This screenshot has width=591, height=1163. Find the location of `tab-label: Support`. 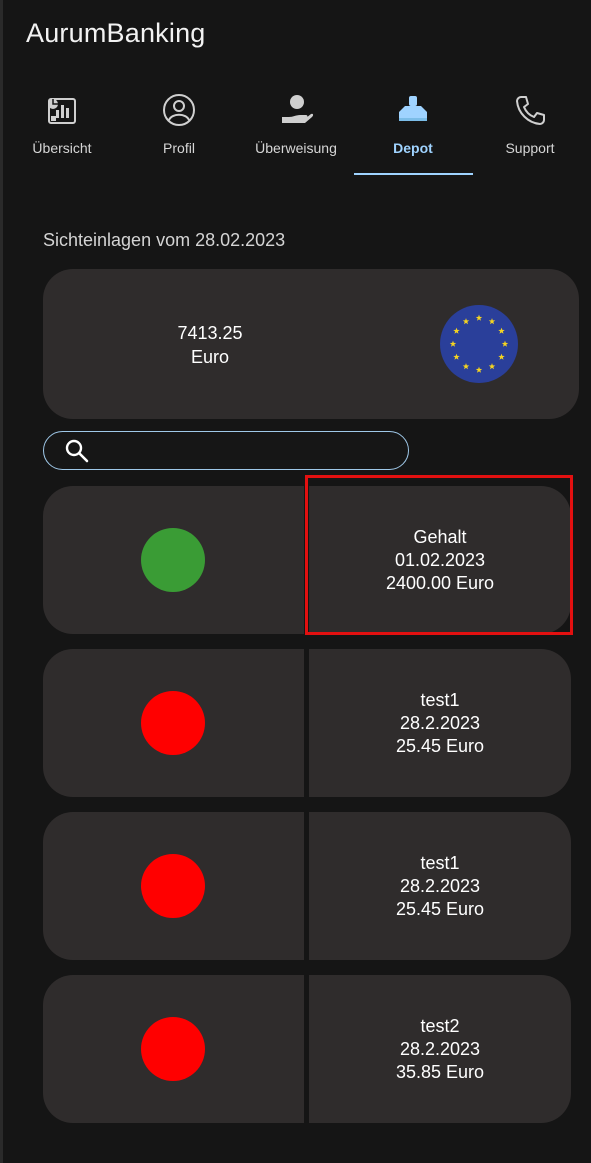

tab-label: Support is located at coordinates (530, 148).